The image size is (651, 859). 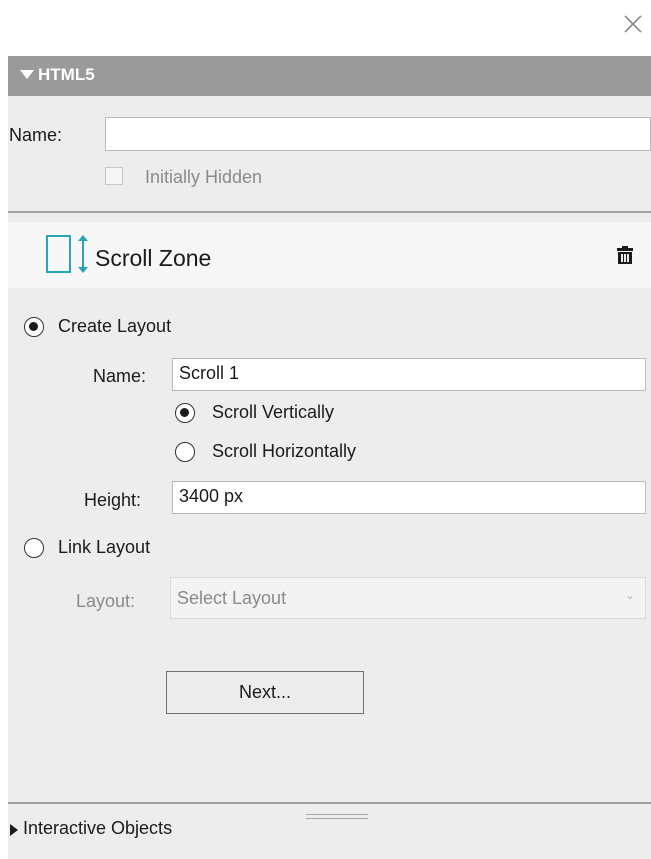 I want to click on close-icon, so click(x=633, y=24).